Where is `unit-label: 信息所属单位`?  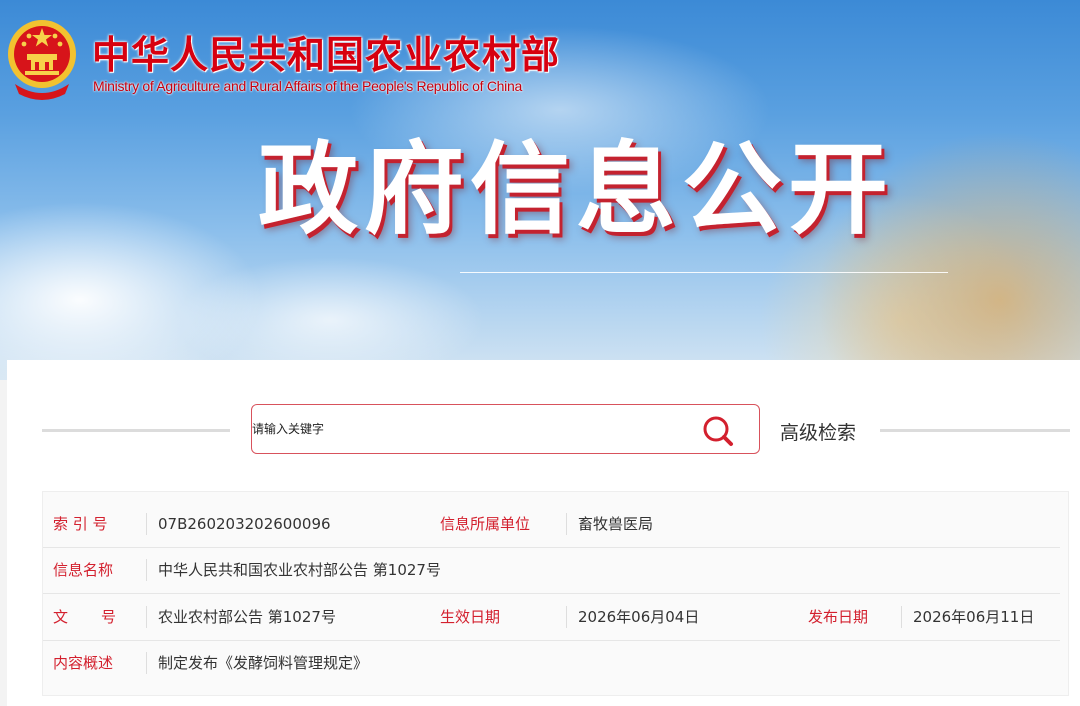
unit-label: 信息所属单位 is located at coordinates (485, 524).